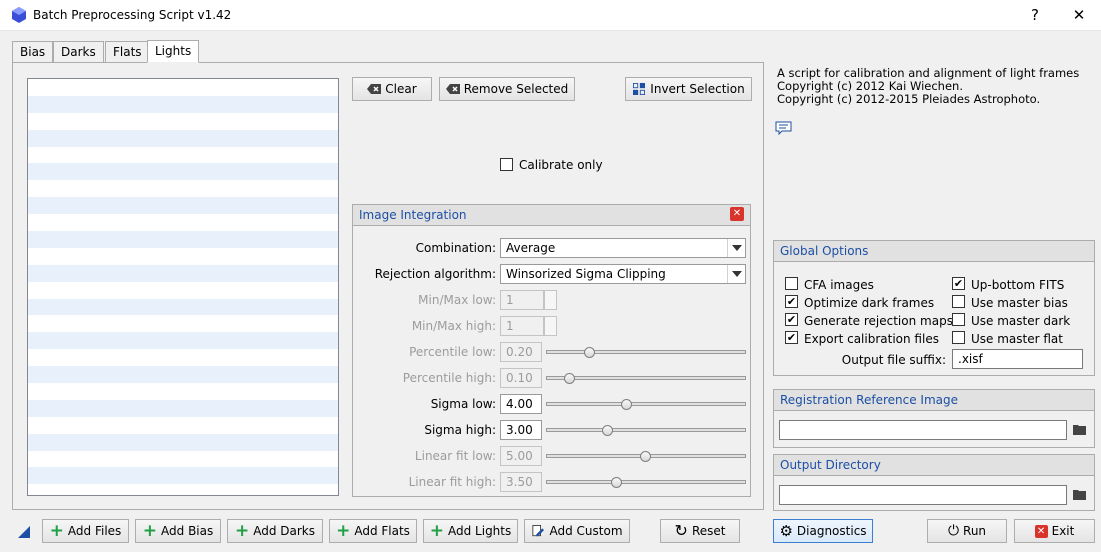 This screenshot has height=552, width=1101. I want to click on minmax-high-label: Min/Max high:, so click(453, 326).